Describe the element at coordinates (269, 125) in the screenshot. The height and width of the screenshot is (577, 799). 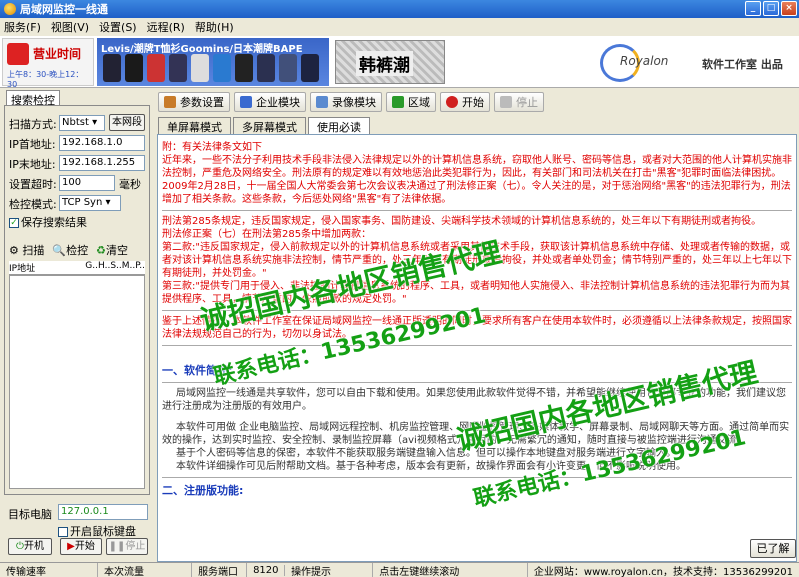
I see `tab-multi-screen: 多屏幕模式` at that location.